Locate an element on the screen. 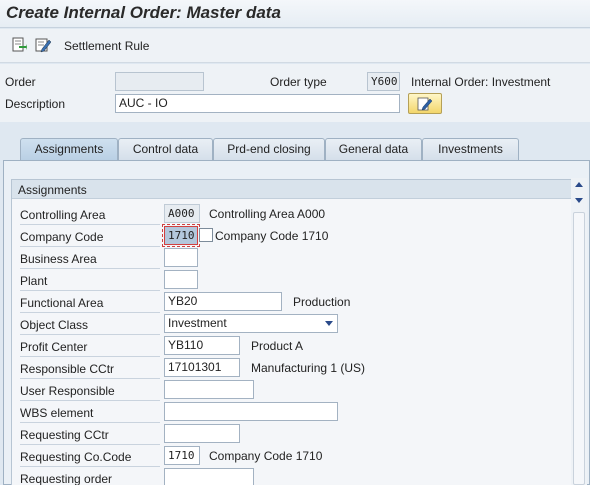  functional-area-text: Production is located at coordinates (322, 302).